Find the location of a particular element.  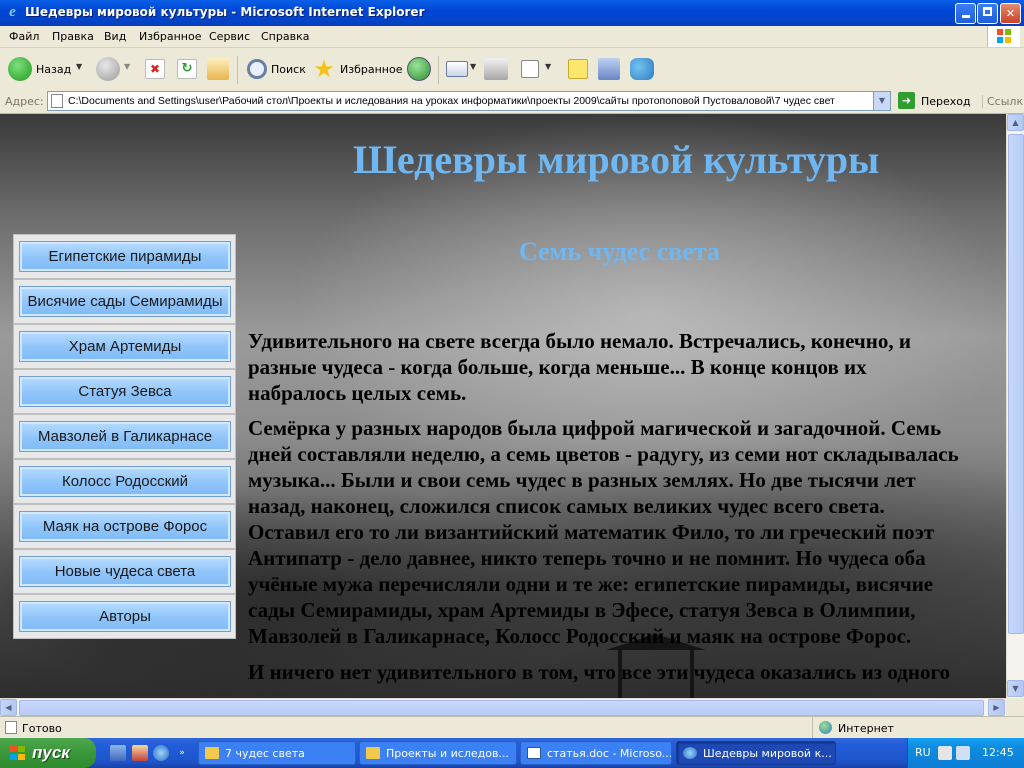

stop-icon: ✖ is located at coordinates (155, 69).